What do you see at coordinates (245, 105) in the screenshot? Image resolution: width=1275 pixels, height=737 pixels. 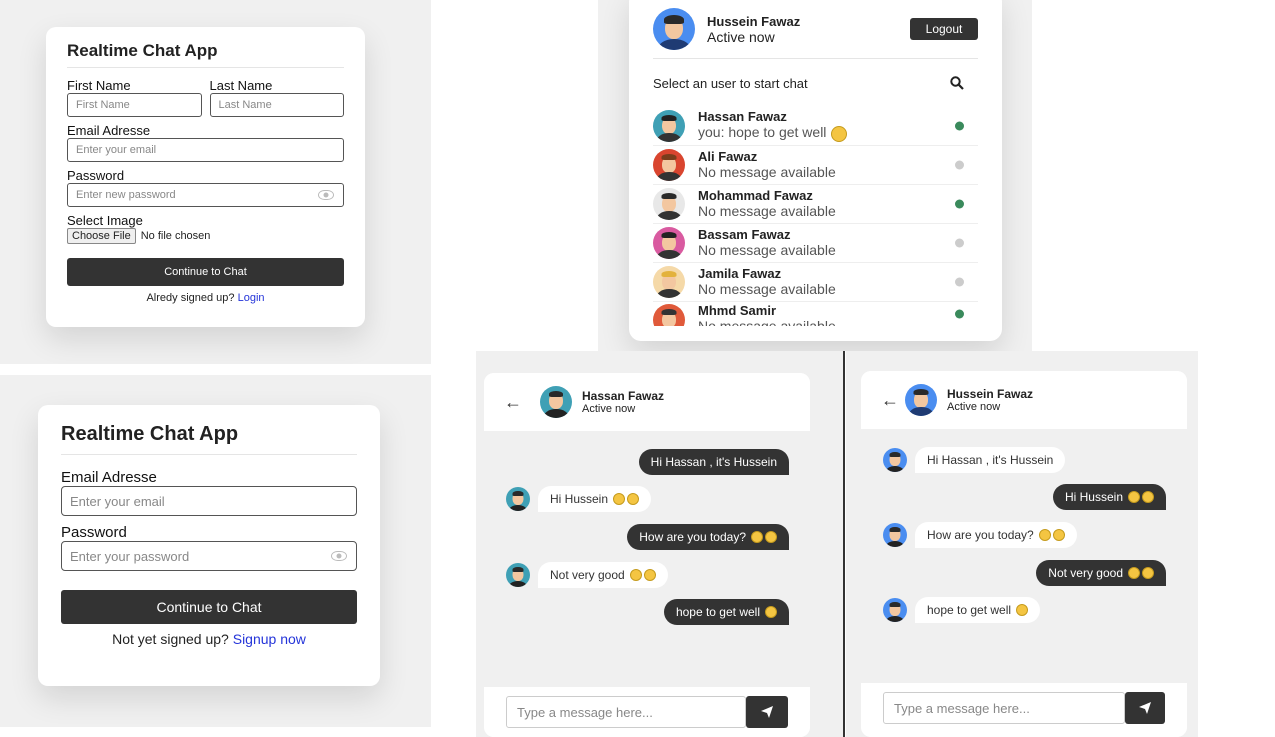 I see `last-name-placeholder: Last Name` at bounding box center [245, 105].